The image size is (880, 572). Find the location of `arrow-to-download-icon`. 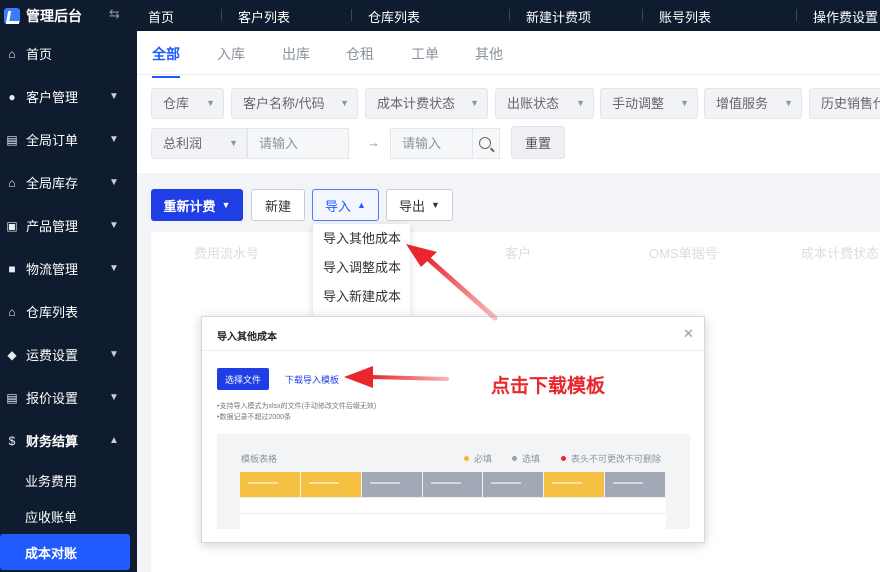

arrow-to-download-icon is located at coordinates (396, 377).